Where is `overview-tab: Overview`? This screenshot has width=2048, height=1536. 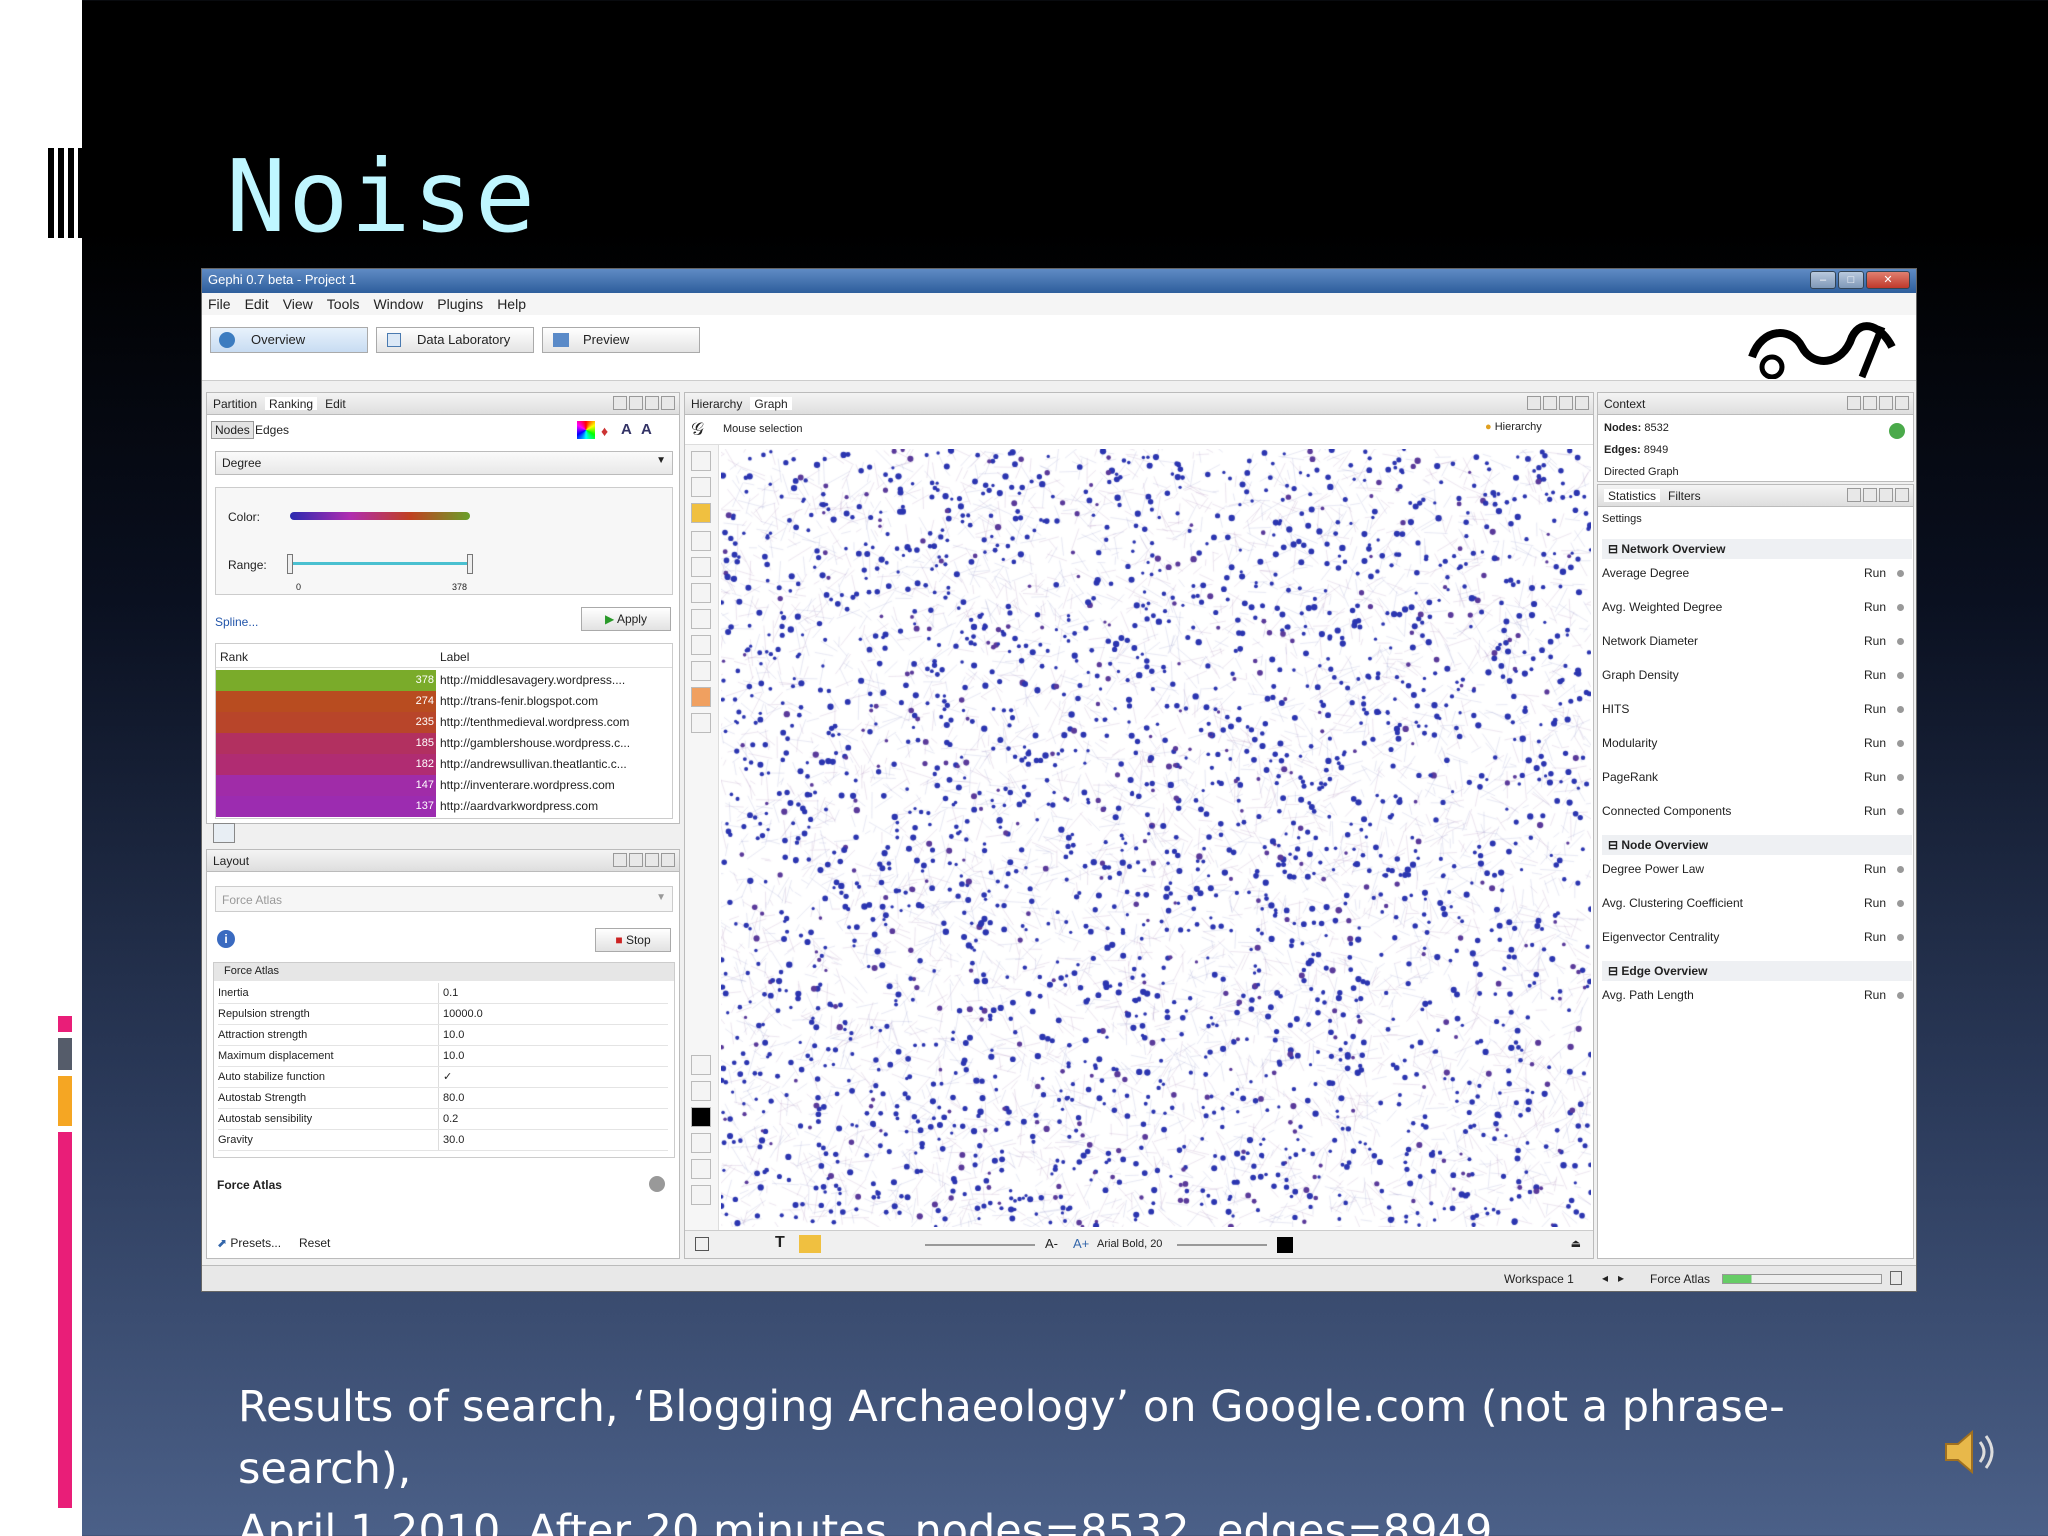 overview-tab: Overview is located at coordinates (289, 340).